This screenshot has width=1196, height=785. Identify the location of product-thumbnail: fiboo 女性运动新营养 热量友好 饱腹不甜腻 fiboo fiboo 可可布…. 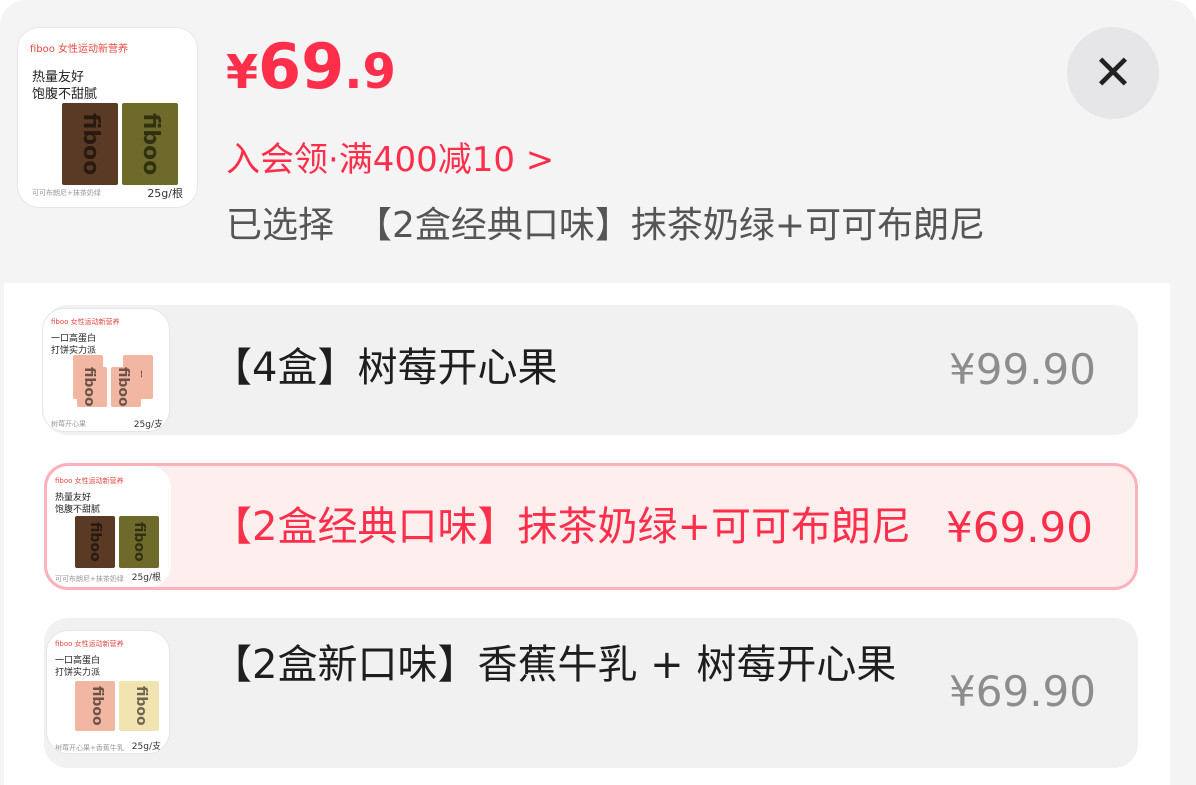
(107, 117).